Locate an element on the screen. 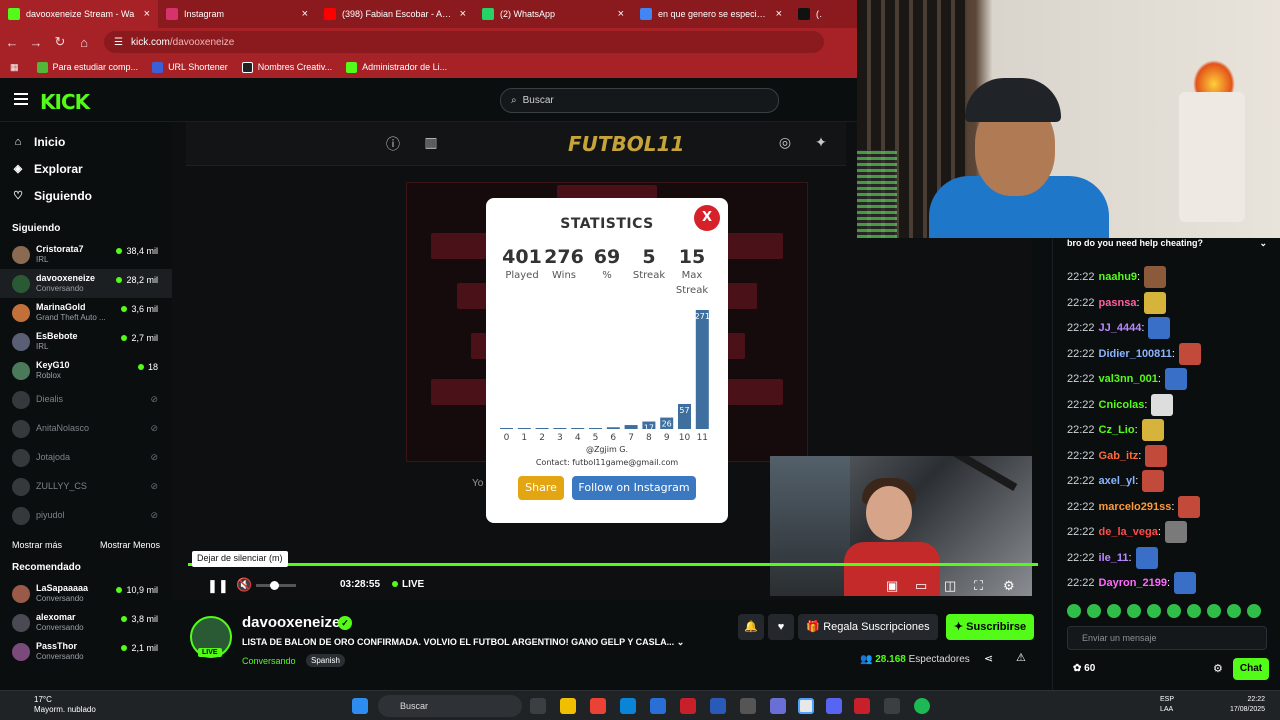 Image resolution: width=1280 pixels, height=720 pixels. chat-username: JJ_4444 is located at coordinates (1120, 328).